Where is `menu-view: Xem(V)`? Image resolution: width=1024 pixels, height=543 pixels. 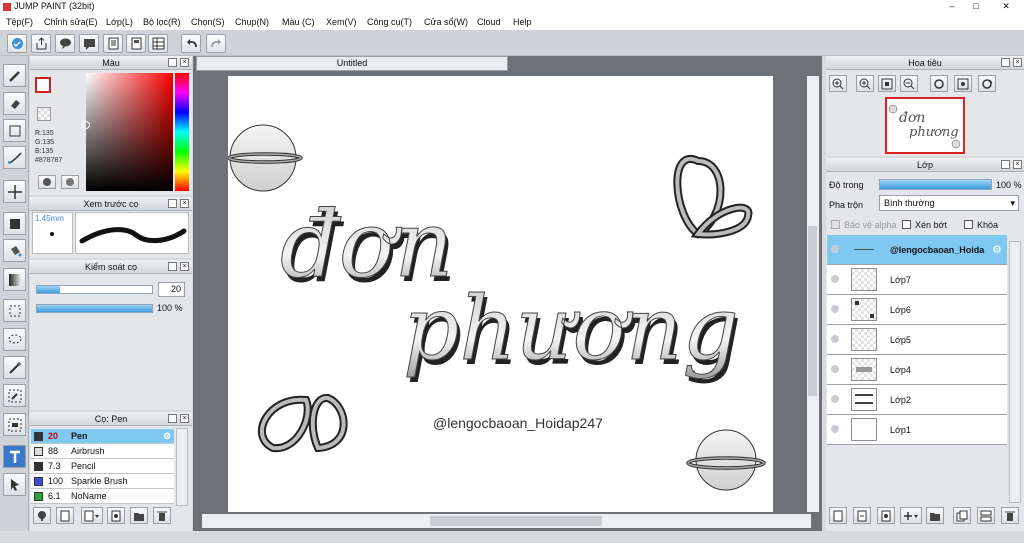
menu-view: Xem(V) is located at coordinates (341, 22).